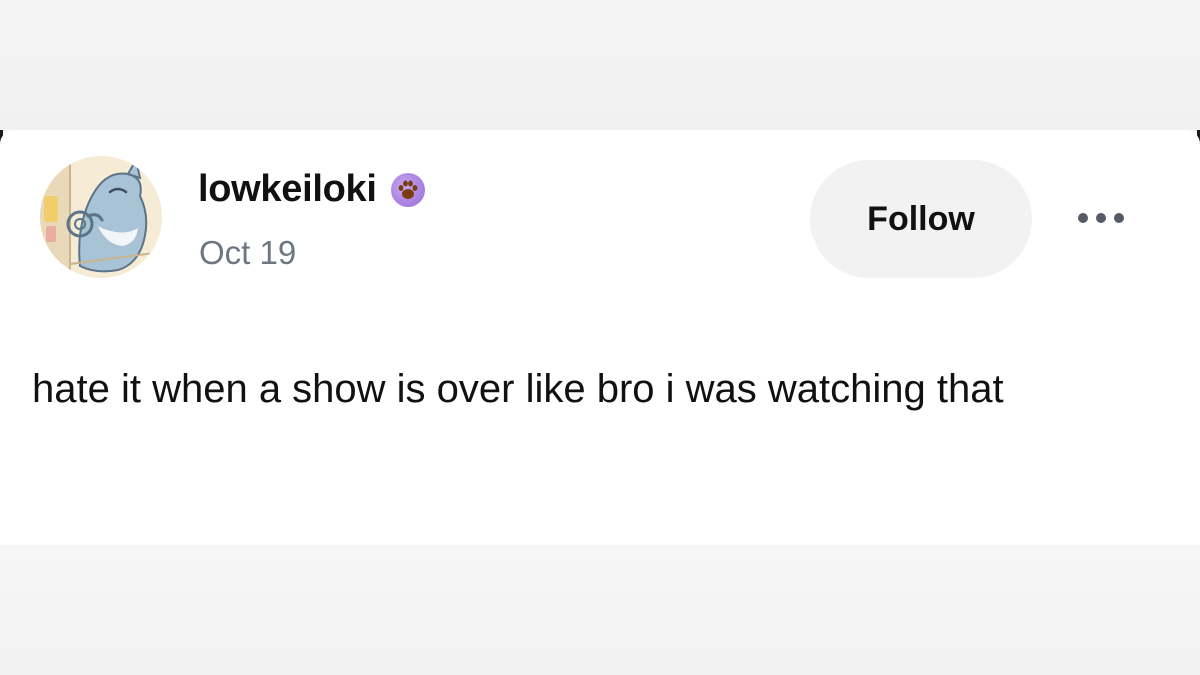 This screenshot has height=675, width=1200. Describe the element at coordinates (1083, 218) in the screenshot. I see `more-options-icon` at that location.